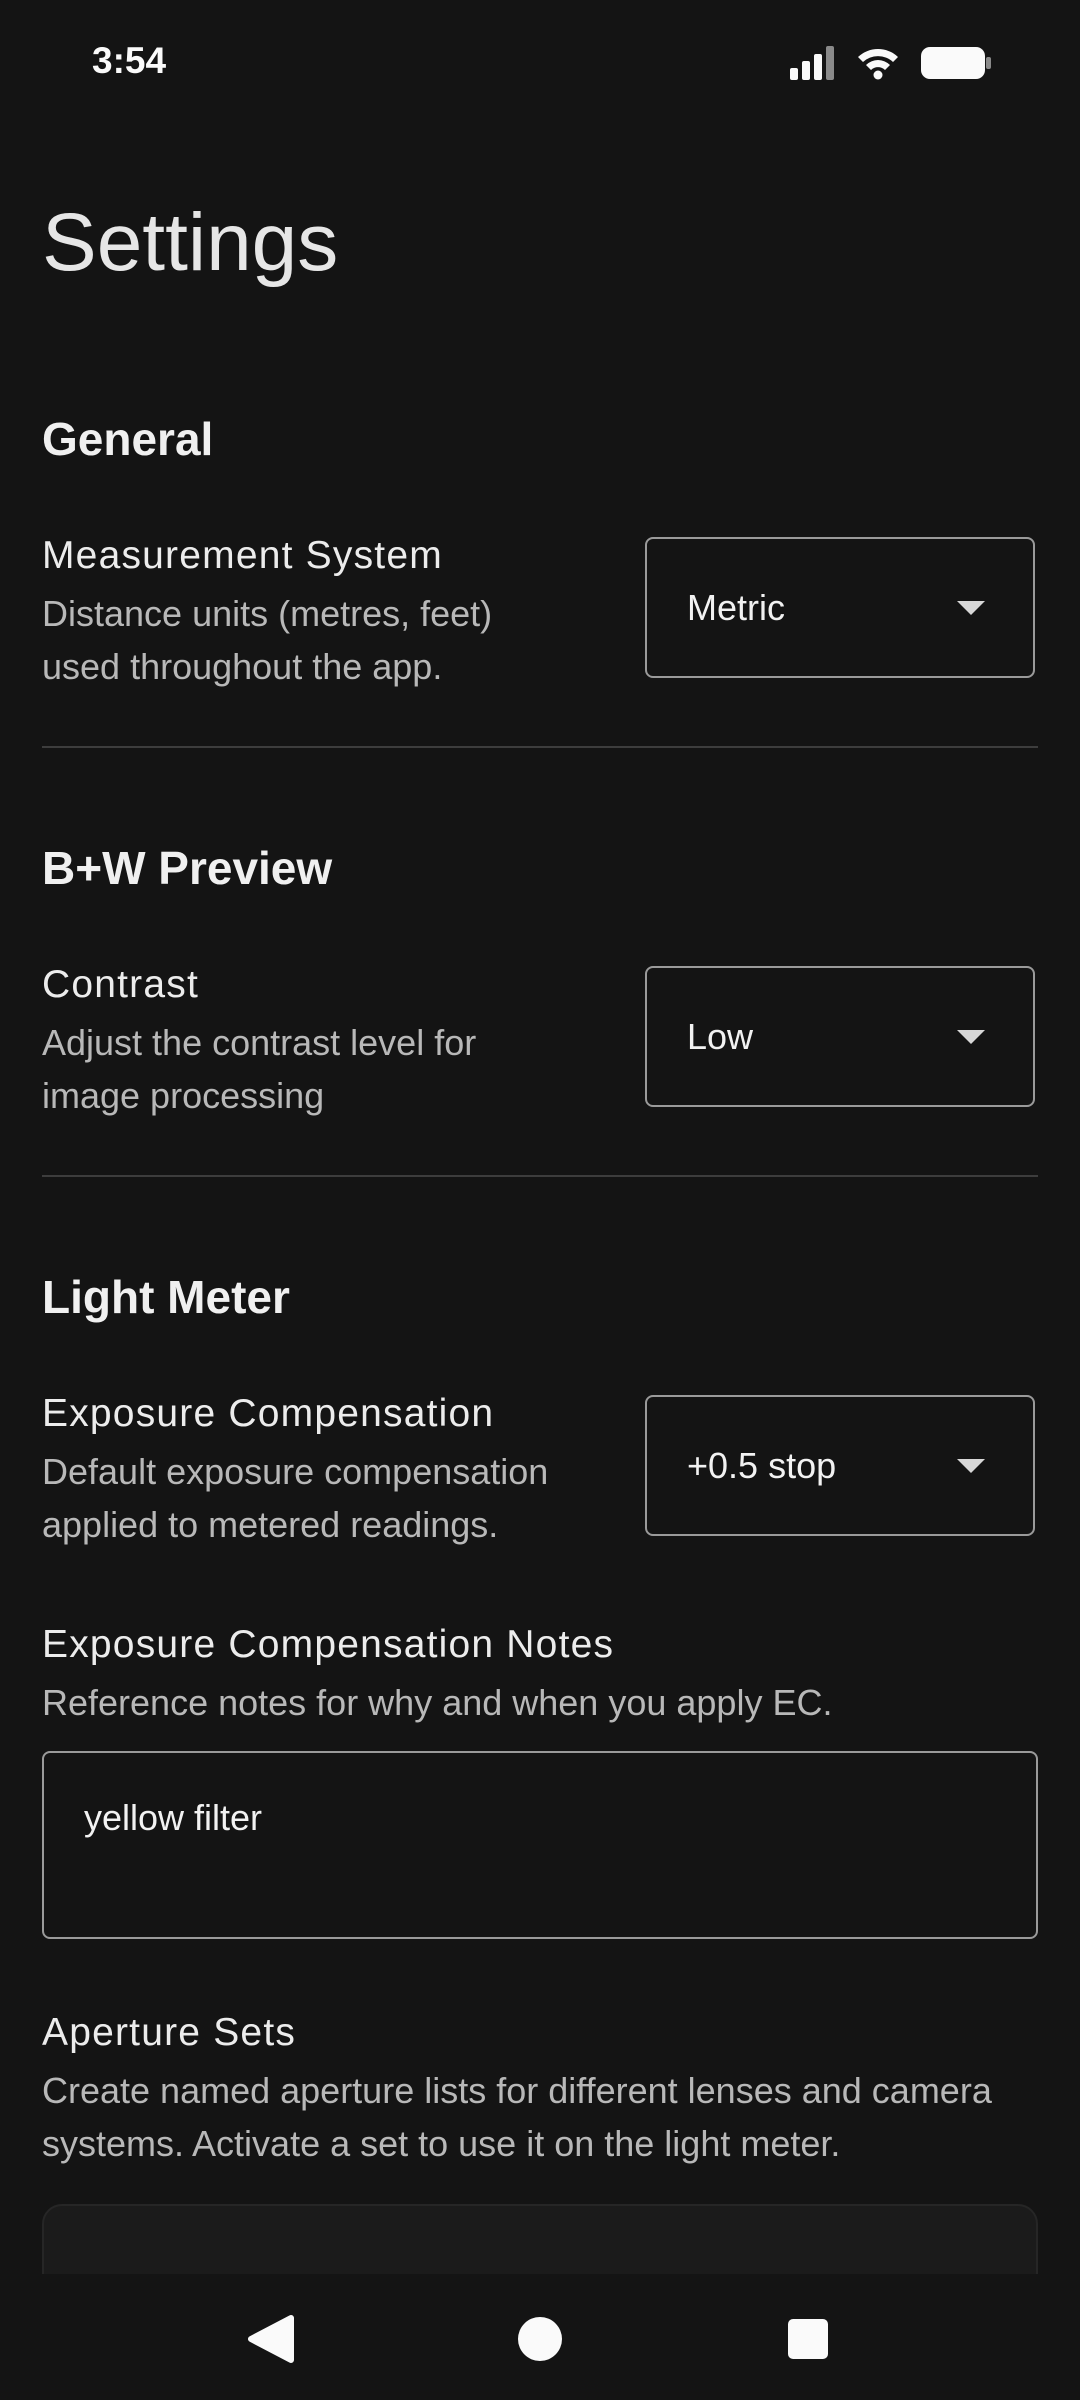  Describe the element at coordinates (328, 1644) in the screenshot. I see `ec-notes-title: Exposure Compensation Notes` at that location.